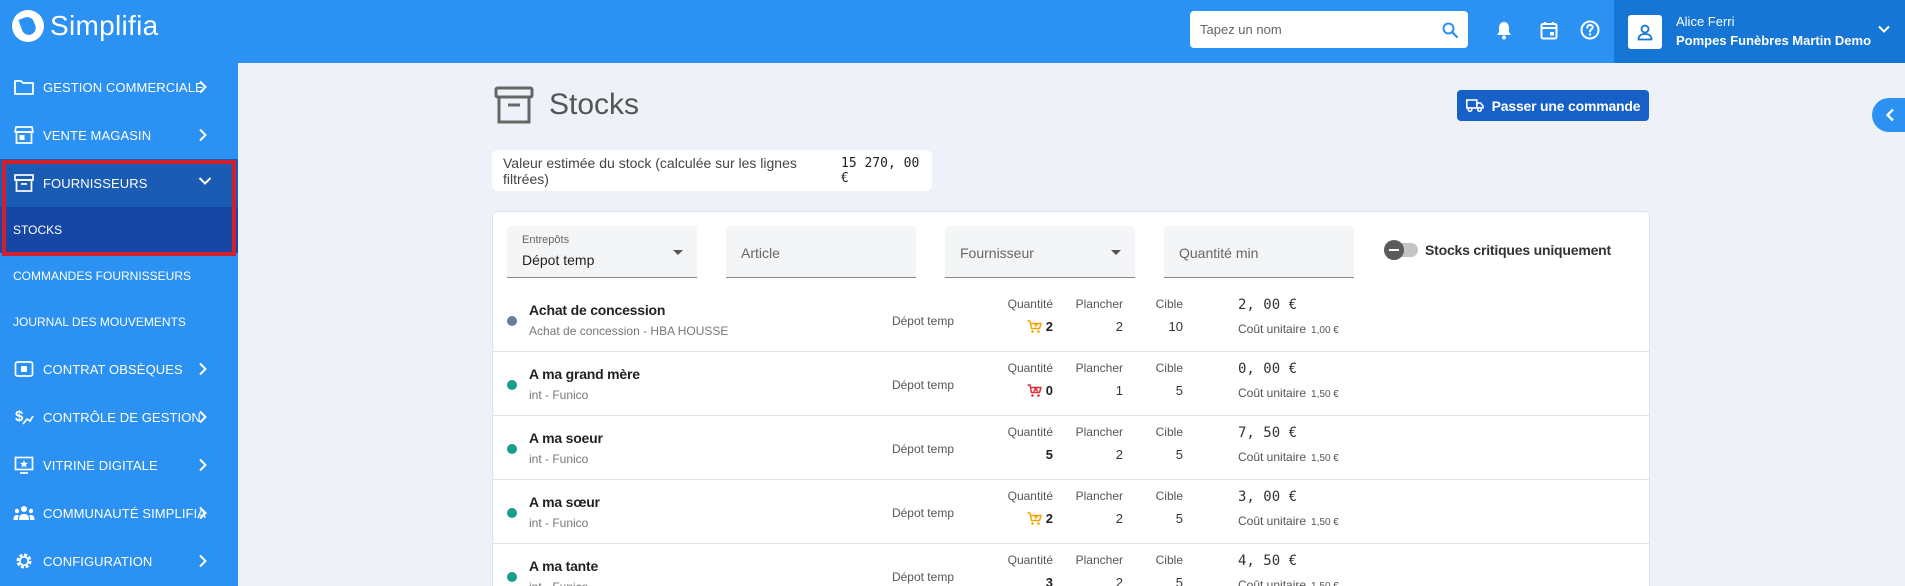  I want to click on user-info: Alice Ferri Pompes Funèbres Martin Demo, so click(1773, 32).